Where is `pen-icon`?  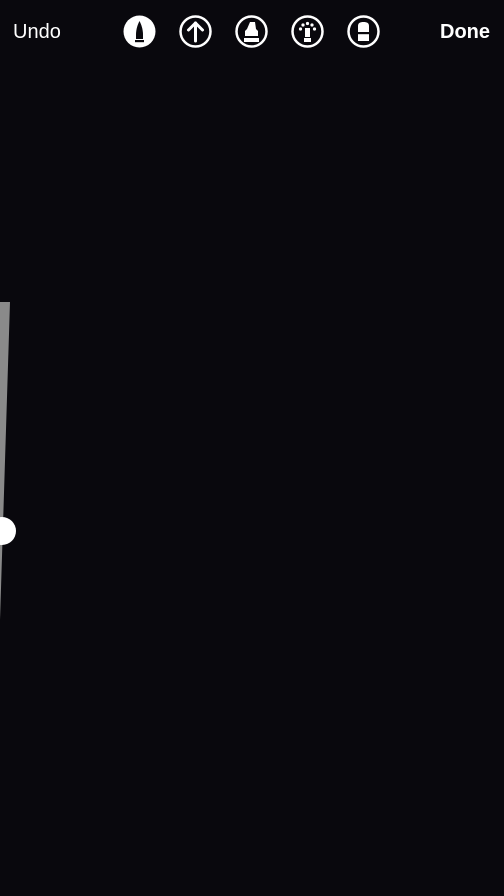 pen-icon is located at coordinates (139, 31).